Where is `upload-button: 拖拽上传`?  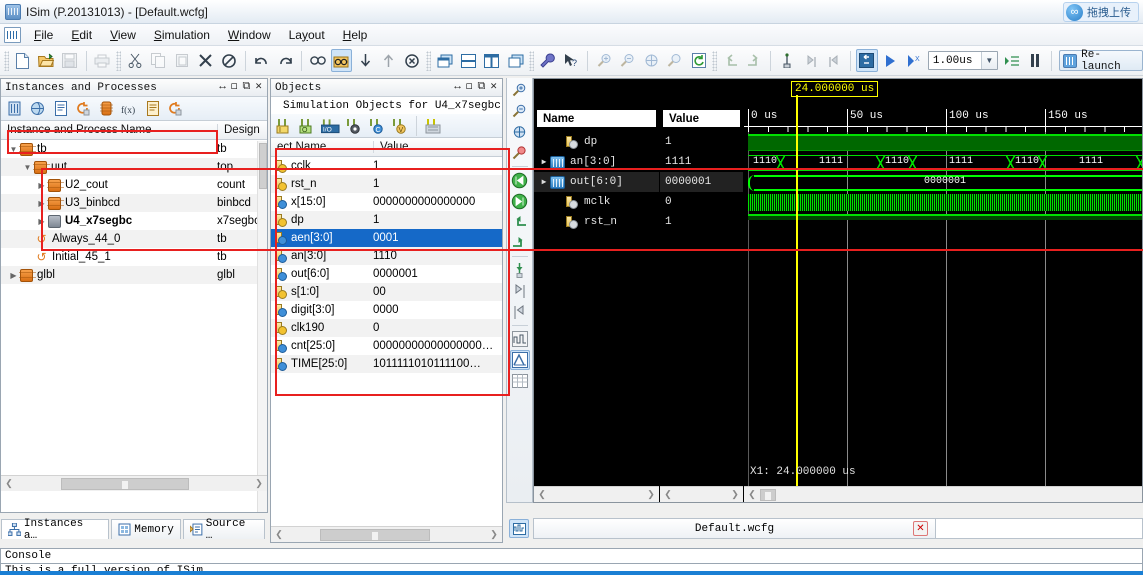
upload-button: 拖拽上传 is located at coordinates (1101, 12).